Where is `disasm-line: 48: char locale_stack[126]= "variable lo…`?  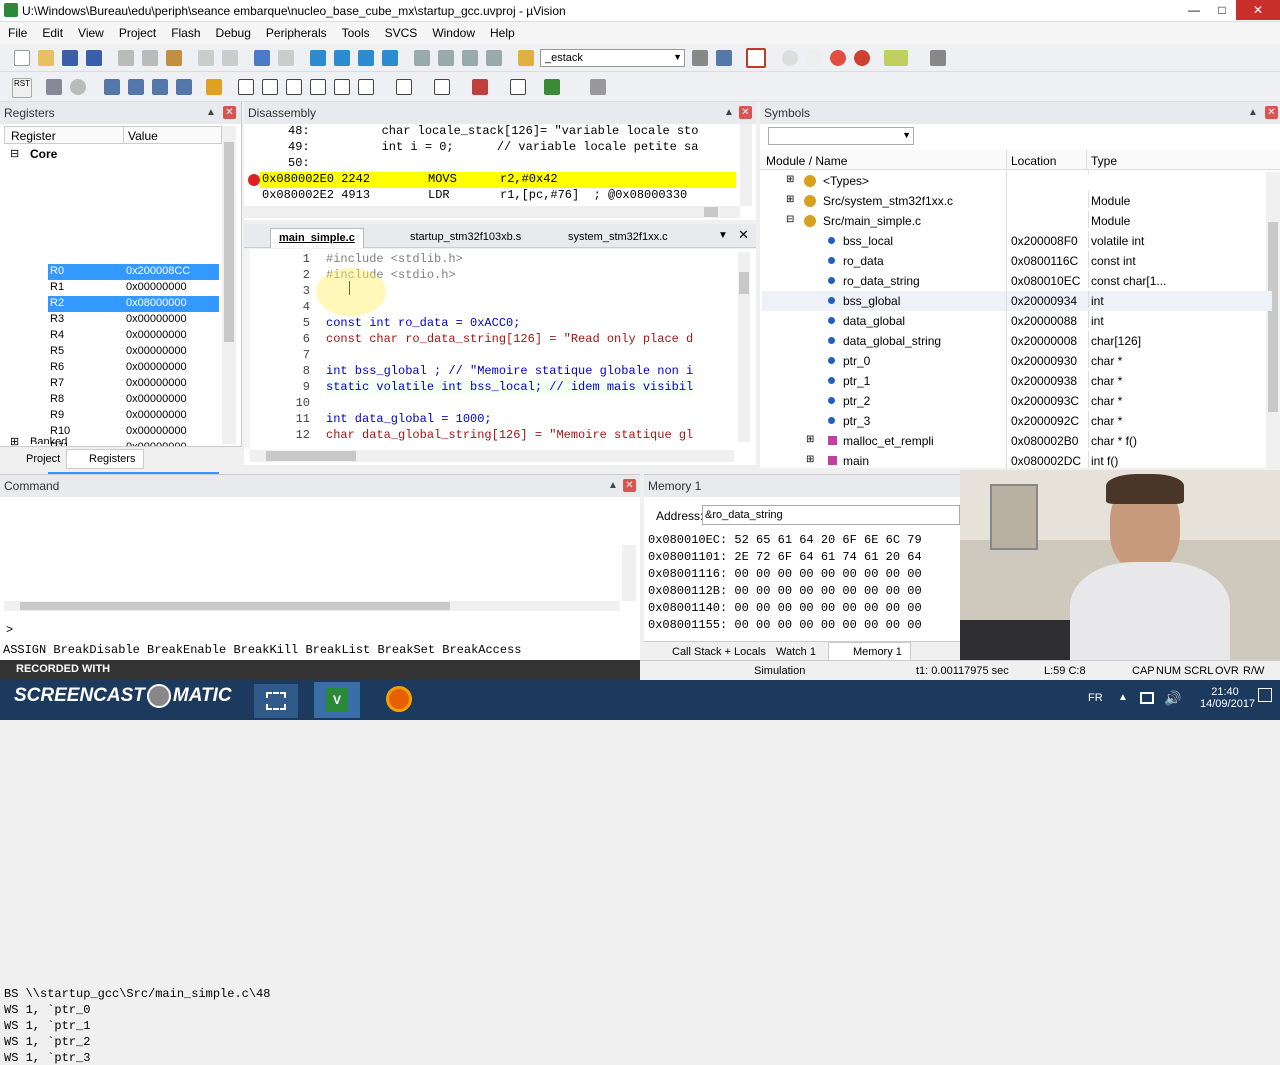
disasm-line: 48: char locale_stack[126]= "variable lo… is located at coordinates (492, 132).